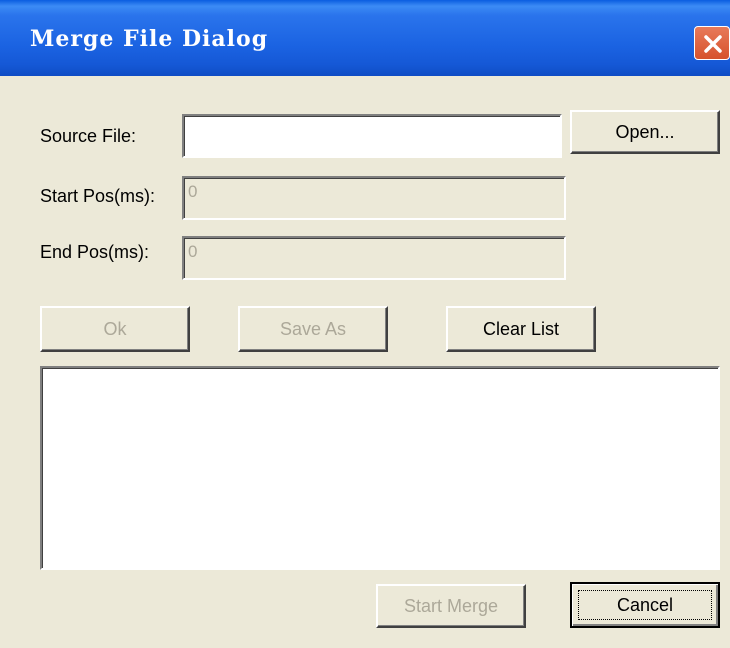 The image size is (730, 648). What do you see at coordinates (372, 136) in the screenshot?
I see `source-file-input` at bounding box center [372, 136].